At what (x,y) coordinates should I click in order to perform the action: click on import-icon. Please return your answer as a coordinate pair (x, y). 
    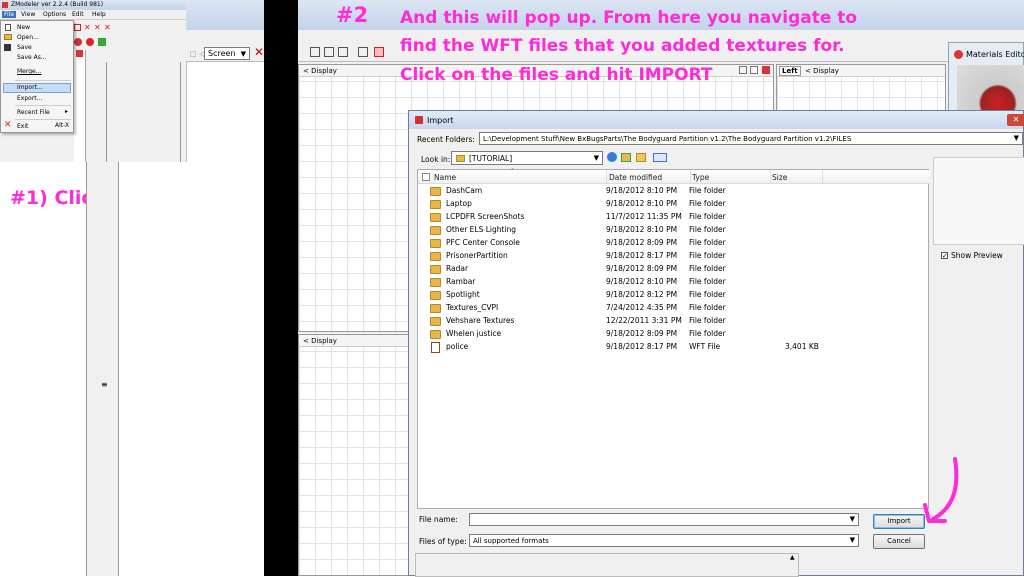
    Looking at the image, I should click on (419, 120).